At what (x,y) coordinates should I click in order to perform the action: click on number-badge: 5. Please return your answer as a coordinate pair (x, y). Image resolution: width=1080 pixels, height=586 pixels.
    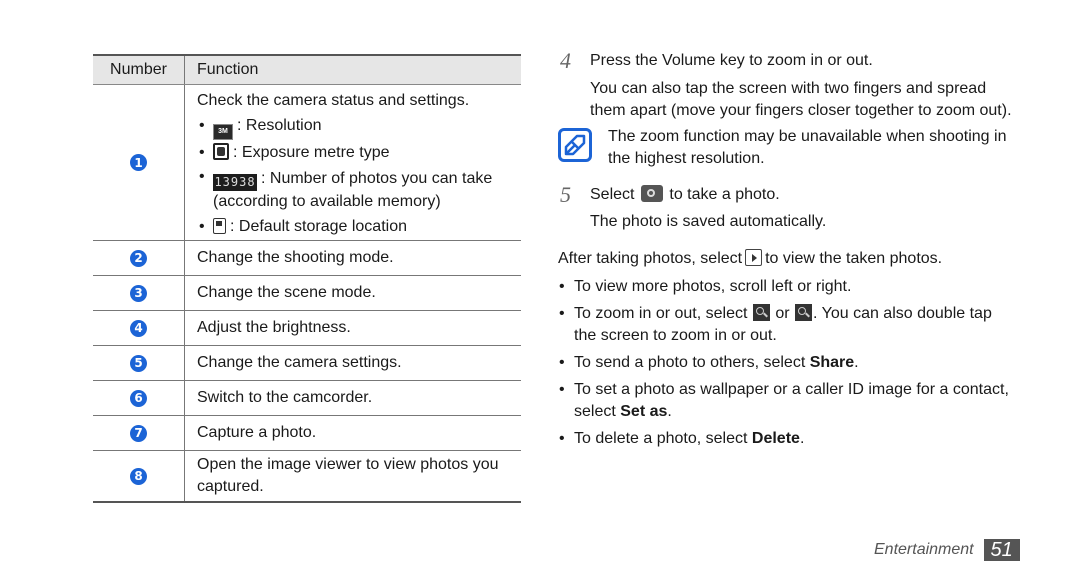
    Looking at the image, I should click on (138, 363).